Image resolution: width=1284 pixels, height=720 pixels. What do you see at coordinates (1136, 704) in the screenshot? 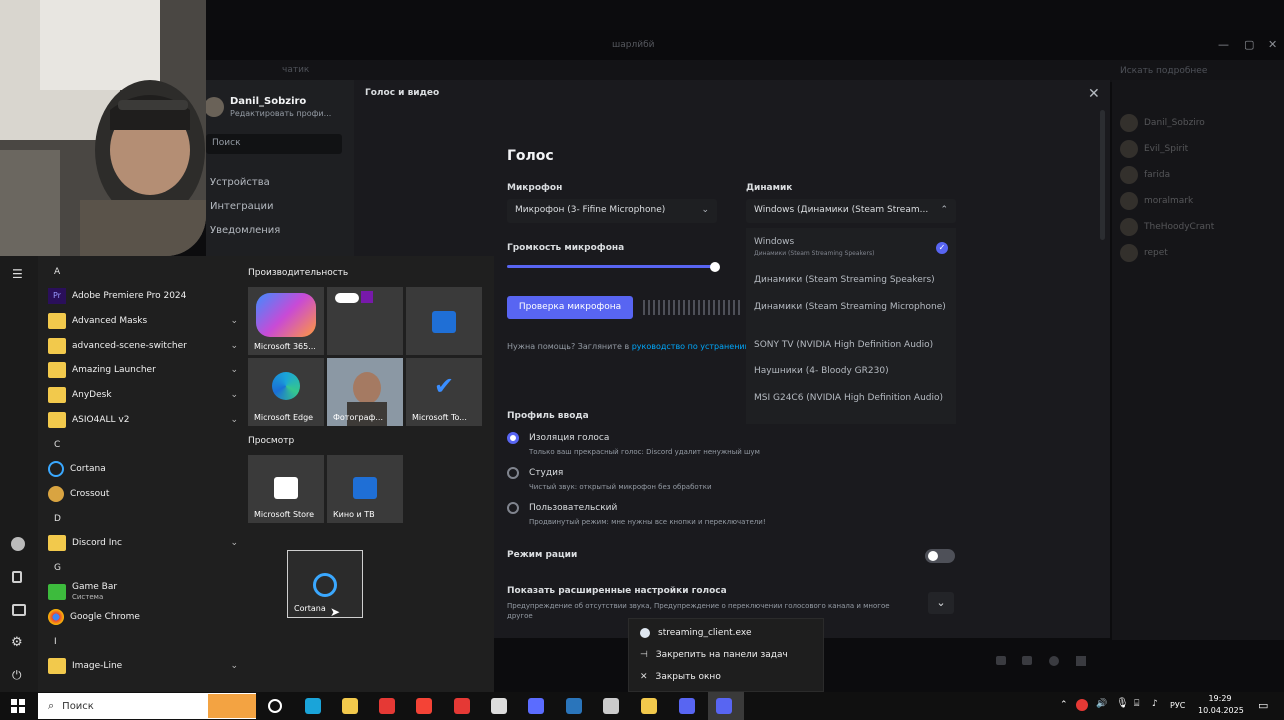
I see `network-icon: ⌸` at bounding box center [1136, 704].